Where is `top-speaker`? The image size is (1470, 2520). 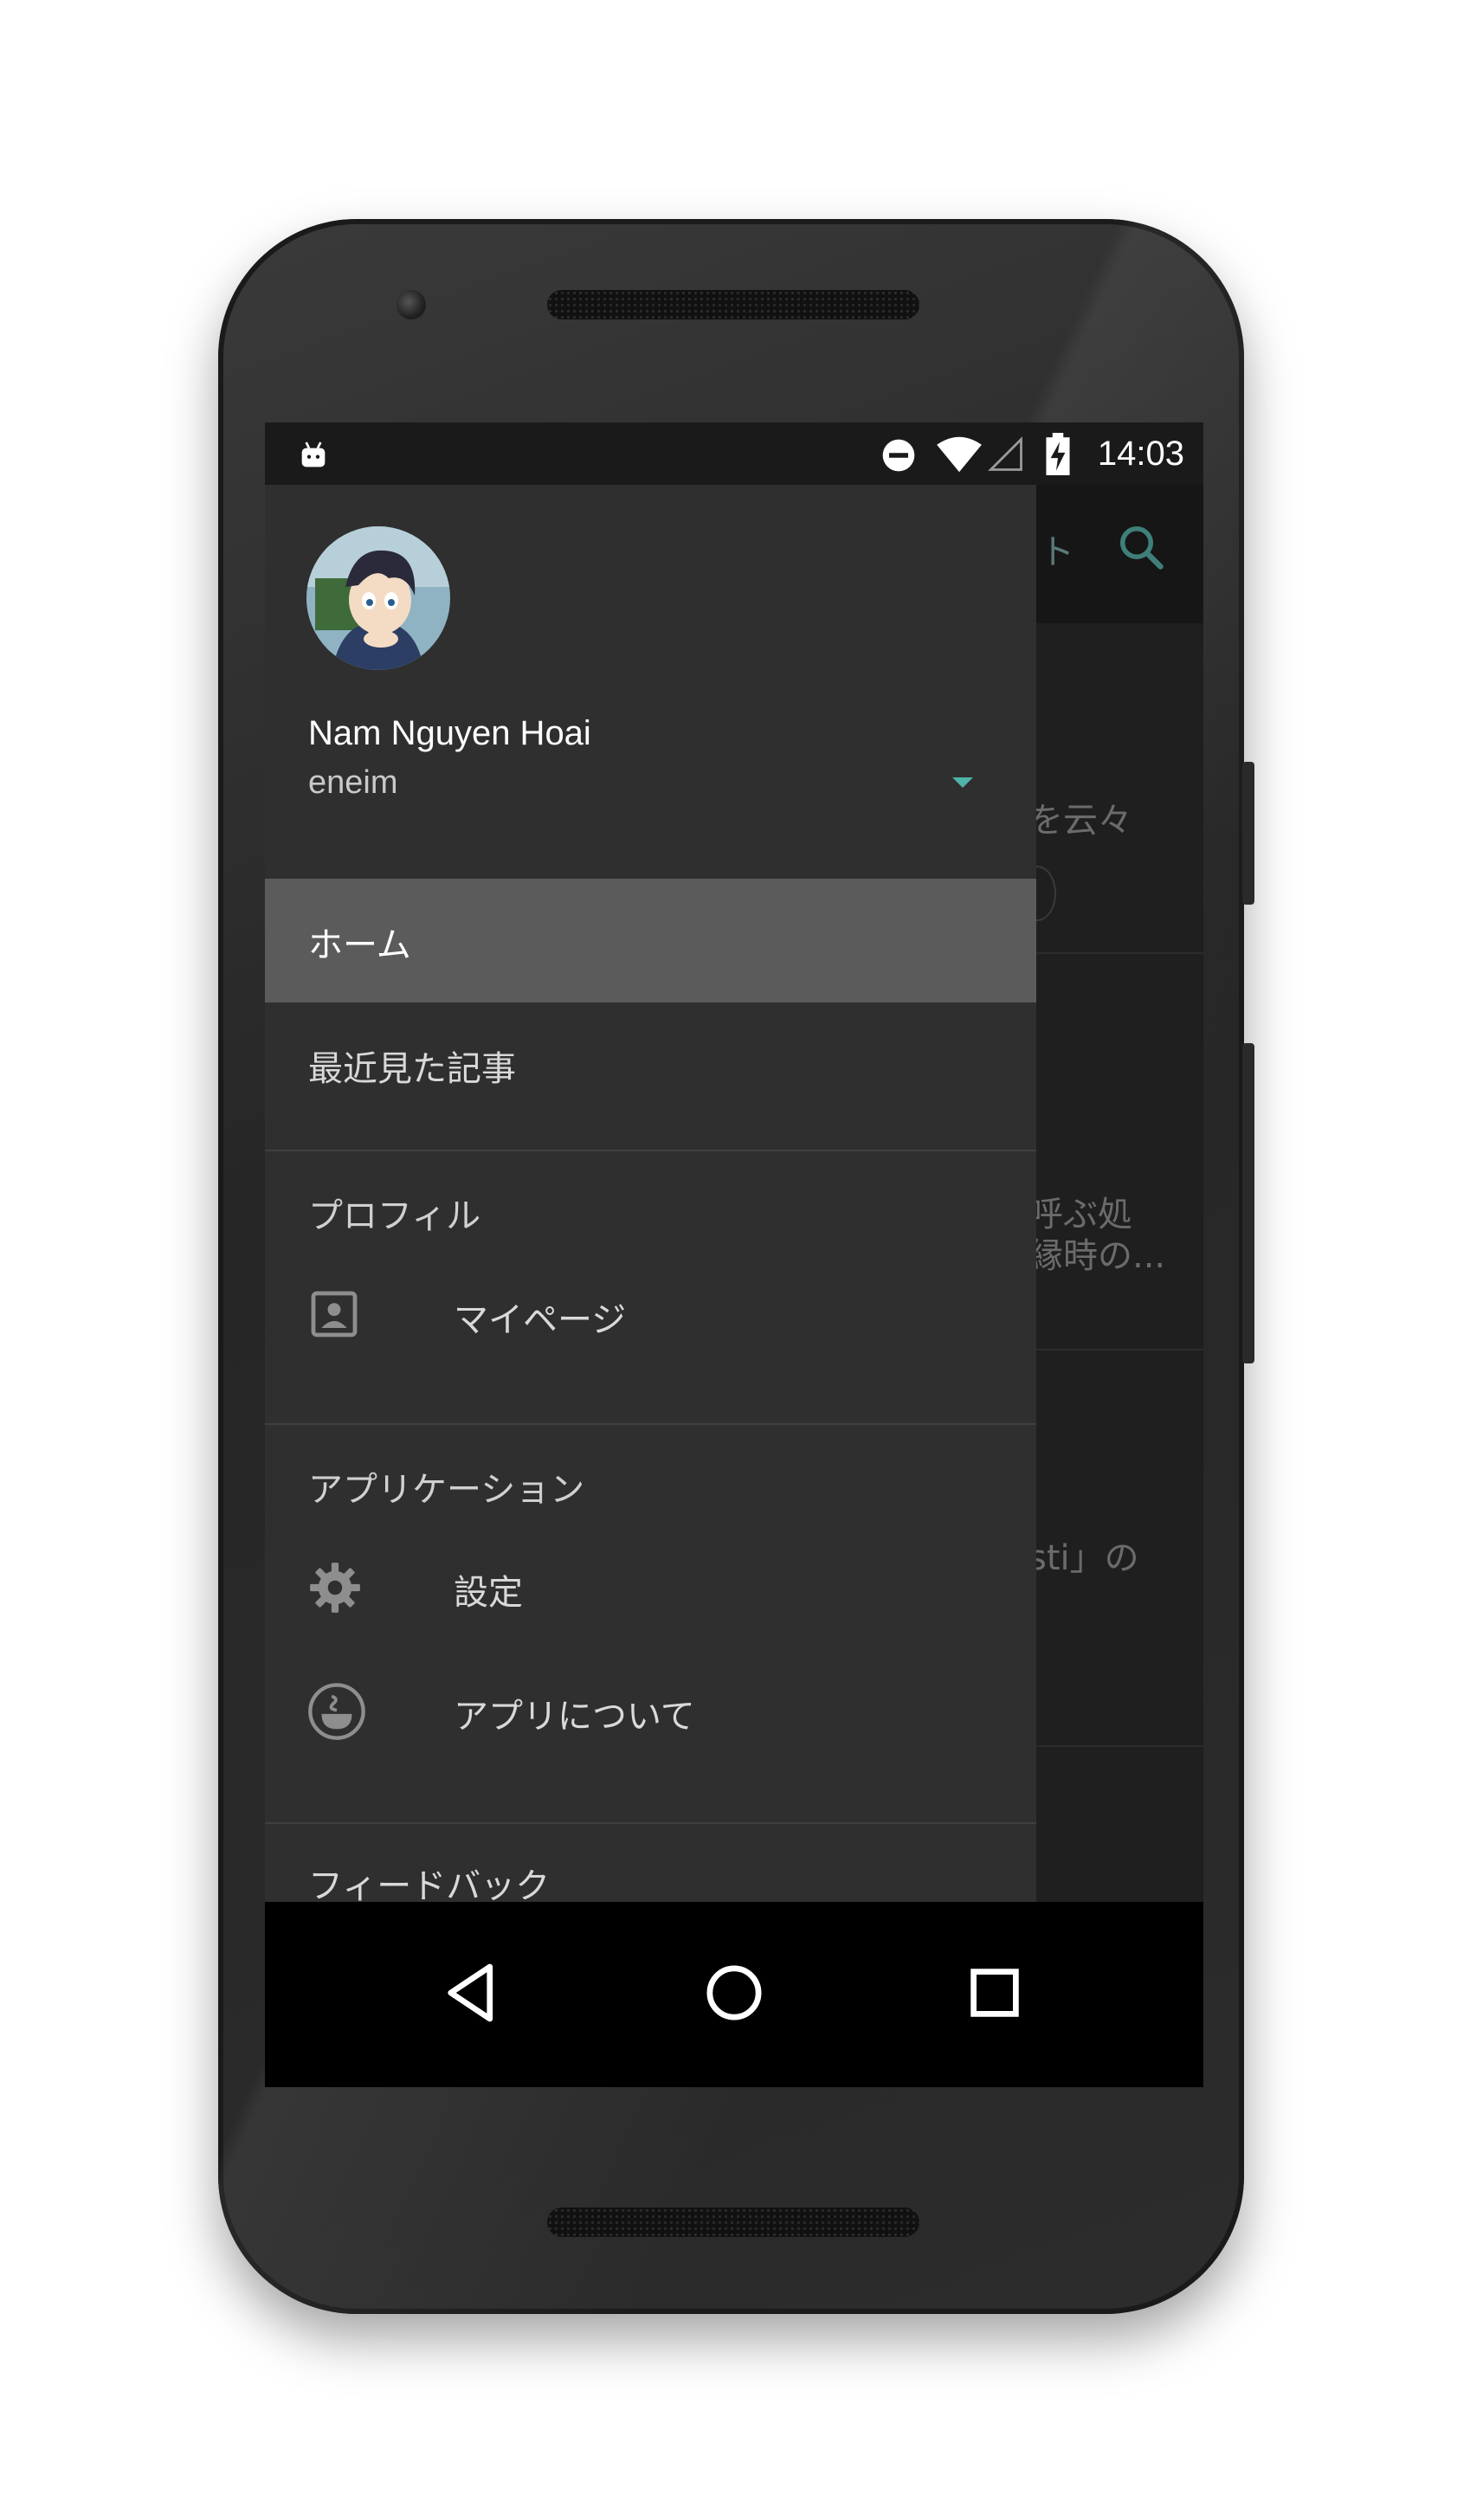 top-speaker is located at coordinates (733, 304).